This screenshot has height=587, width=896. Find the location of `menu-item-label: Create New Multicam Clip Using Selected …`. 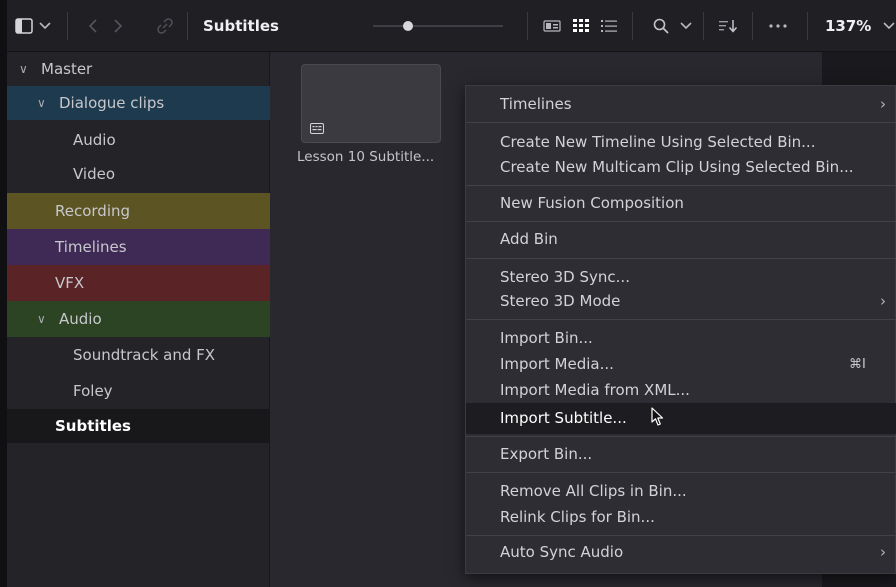

menu-item-label: Create New Multicam Clip Using Selected … is located at coordinates (677, 167).